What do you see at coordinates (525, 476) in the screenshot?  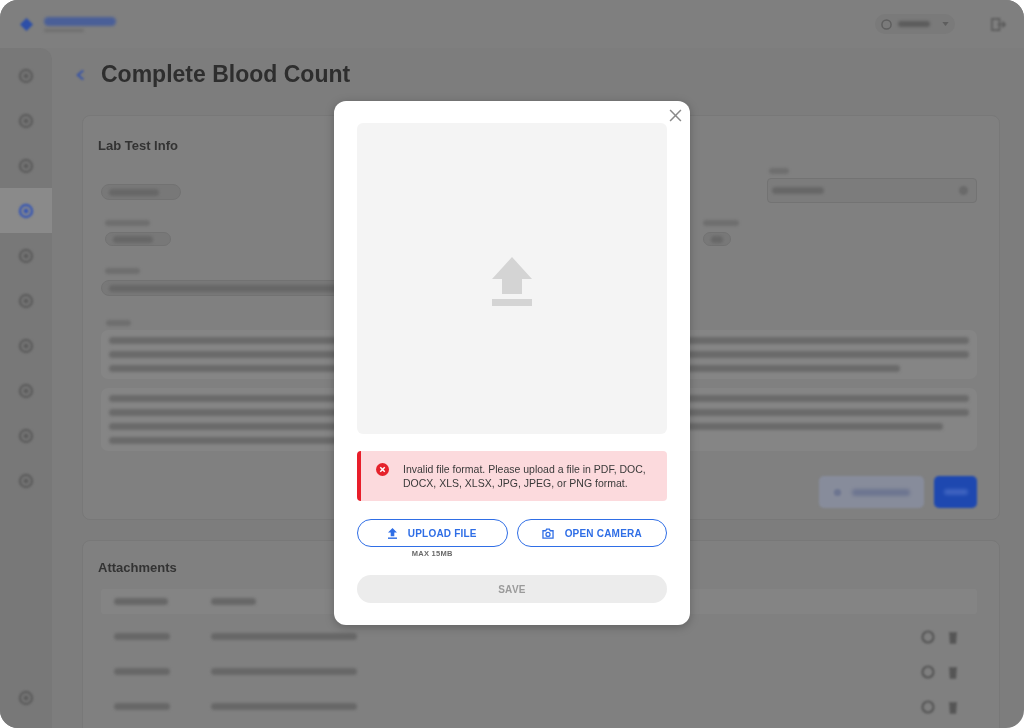 I see `error-message: Invalid file format. Please upload a file in PDF, DOC, DOCX, XLS, XLSX, JPG, JPEG, or PNG format.` at bounding box center [525, 476].